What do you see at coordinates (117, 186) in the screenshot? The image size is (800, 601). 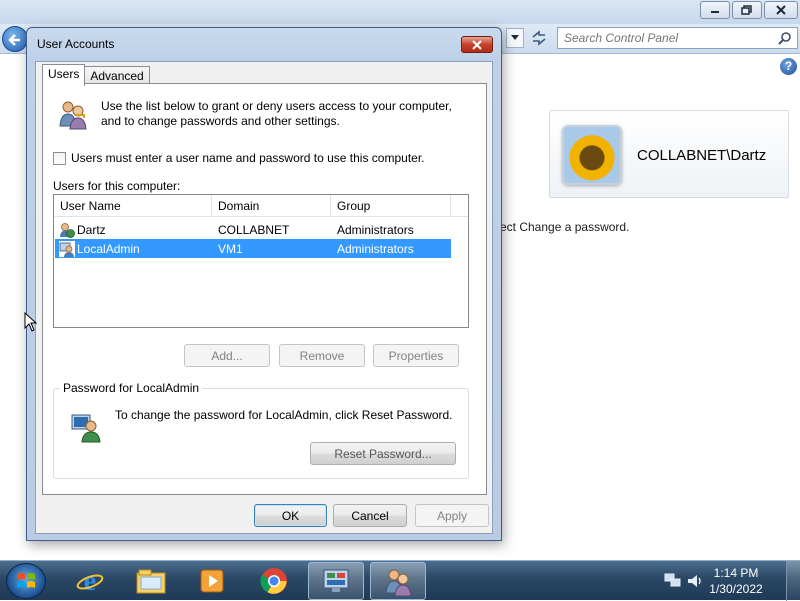 I see `users-list-label: Users for this computer:` at bounding box center [117, 186].